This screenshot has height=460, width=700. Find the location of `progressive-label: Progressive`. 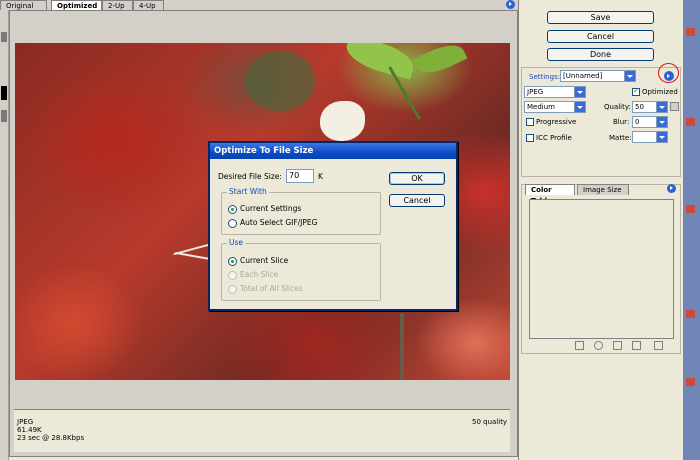

progressive-label: Progressive is located at coordinates (556, 122).